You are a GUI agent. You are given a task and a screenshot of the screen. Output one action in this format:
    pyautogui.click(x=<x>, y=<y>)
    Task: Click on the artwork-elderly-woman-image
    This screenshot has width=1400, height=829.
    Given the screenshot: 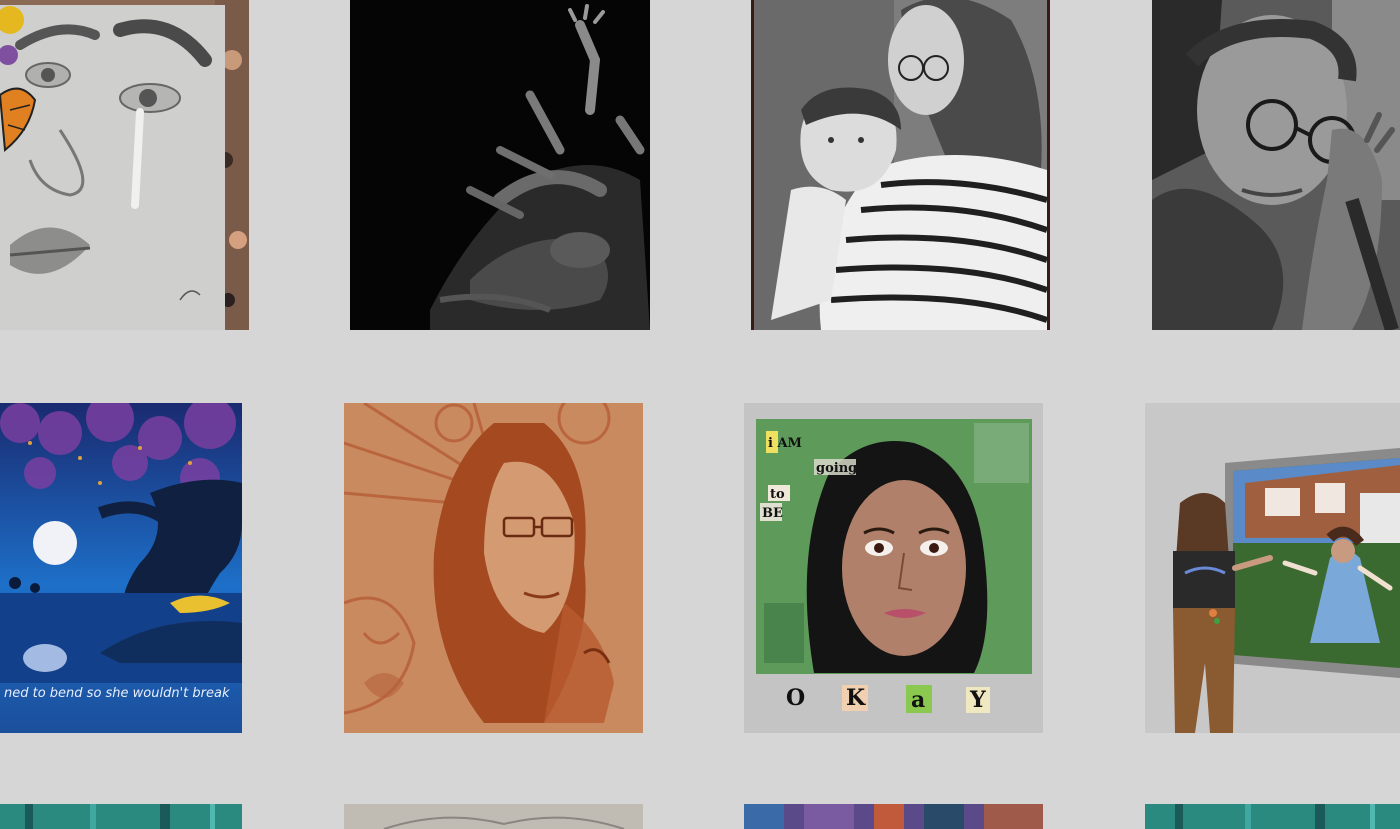 What is the action you would take?
    pyautogui.click(x=1276, y=165)
    